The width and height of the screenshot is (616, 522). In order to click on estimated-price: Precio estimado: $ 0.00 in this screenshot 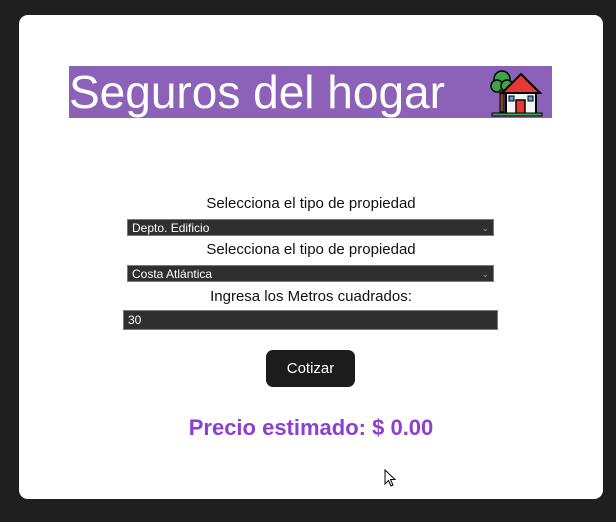, I will do `click(311, 427)`.